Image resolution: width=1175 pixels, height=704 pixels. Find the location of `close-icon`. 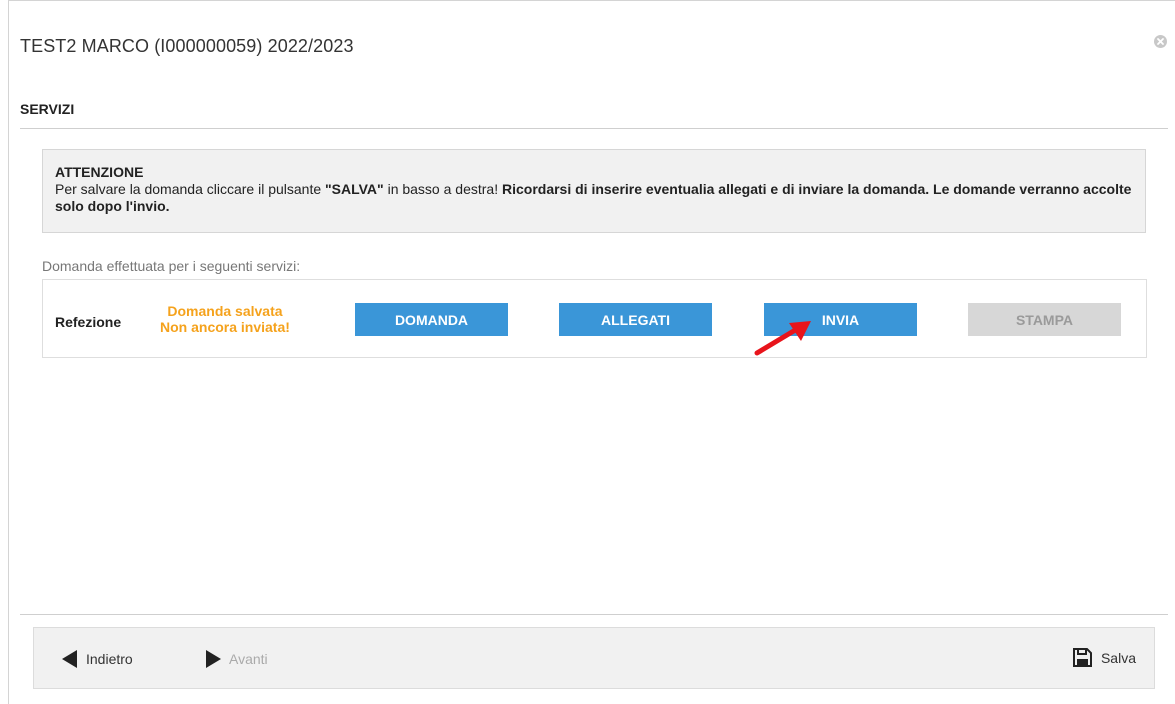

close-icon is located at coordinates (1160, 41).